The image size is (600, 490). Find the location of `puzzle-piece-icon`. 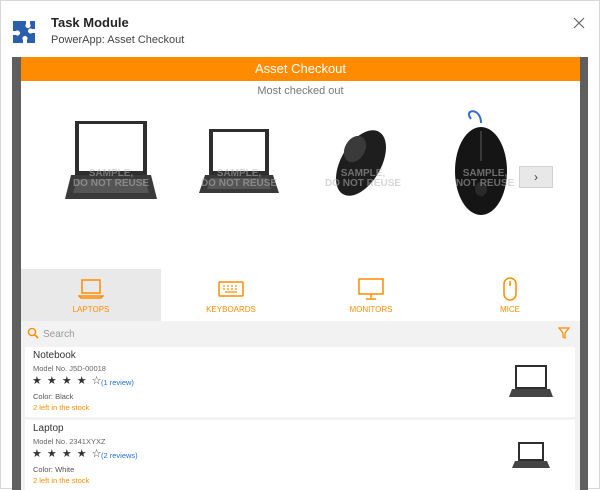

puzzle-piece-icon is located at coordinates (24, 32).